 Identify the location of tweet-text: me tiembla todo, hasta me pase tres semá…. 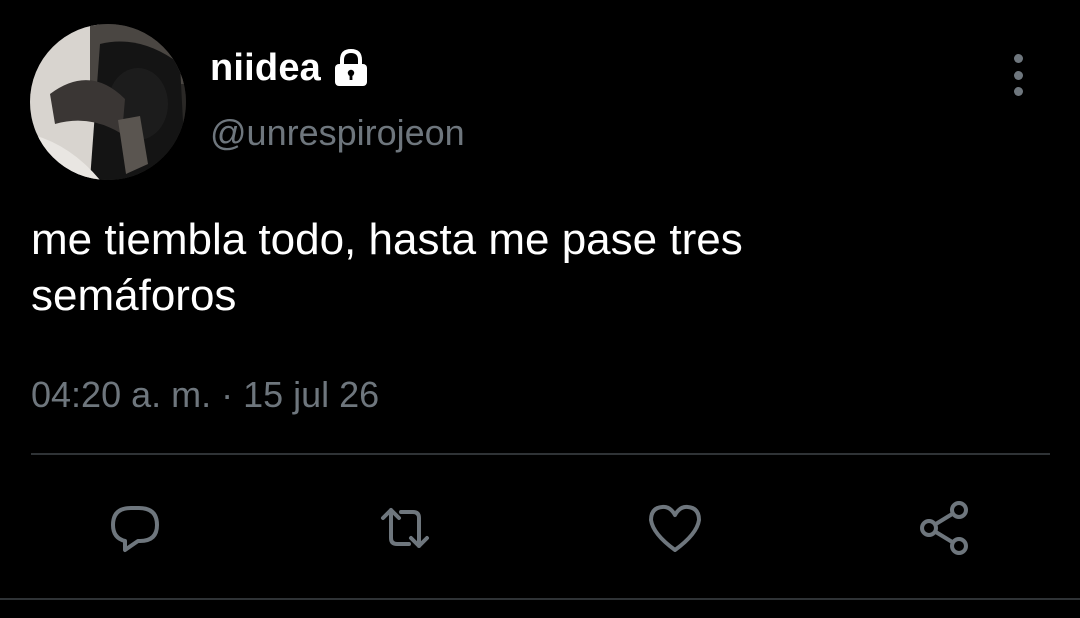
(387, 267).